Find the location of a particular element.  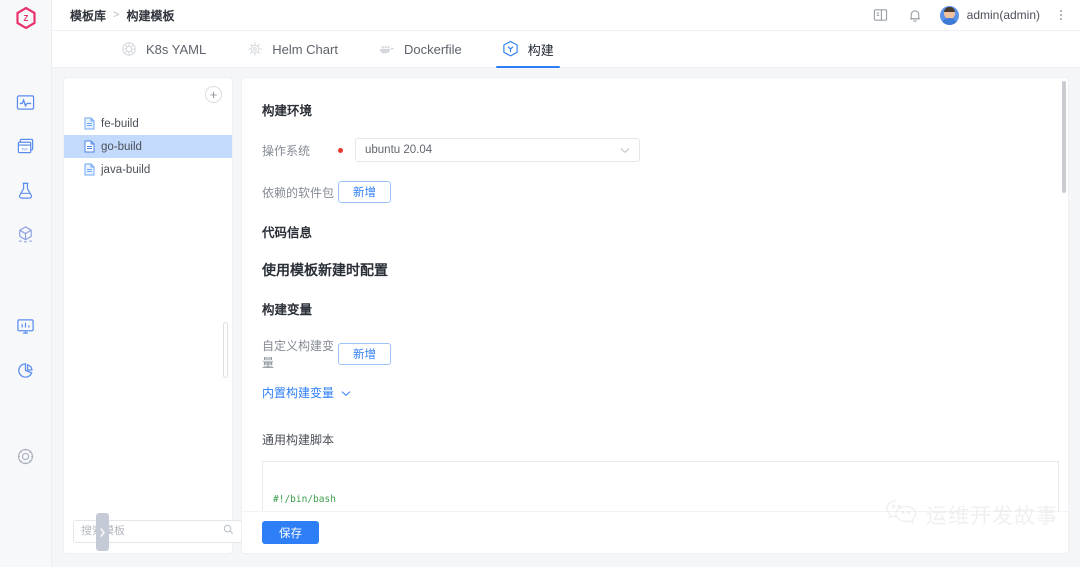

template-name: java-build is located at coordinates (126, 169).